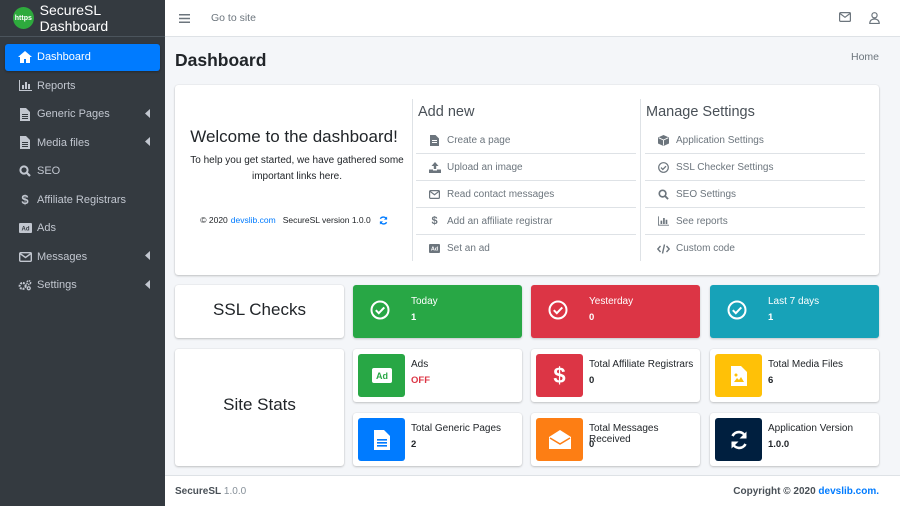 This screenshot has width=900, height=506. Describe the element at coordinates (706, 194) in the screenshot. I see `link-label: SEO Settings` at that location.